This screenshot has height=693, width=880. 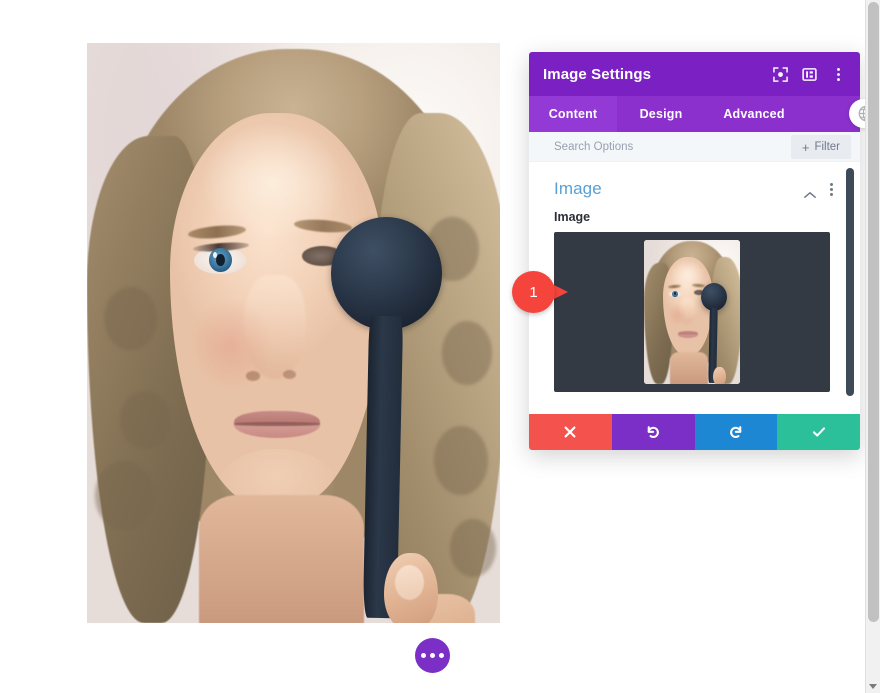 What do you see at coordinates (694, 185) in the screenshot?
I see `image-section-header: Image` at bounding box center [694, 185].